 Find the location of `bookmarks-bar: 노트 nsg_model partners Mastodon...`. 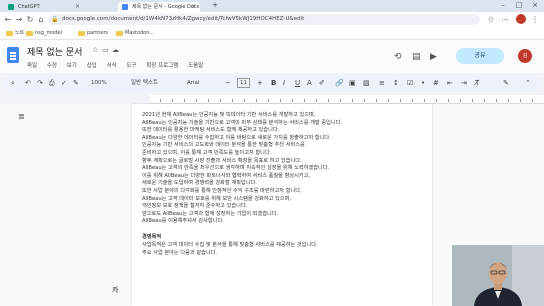

bookmarks-bar: 노트 nsg_model partners Mastodon... is located at coordinates (272, 33).